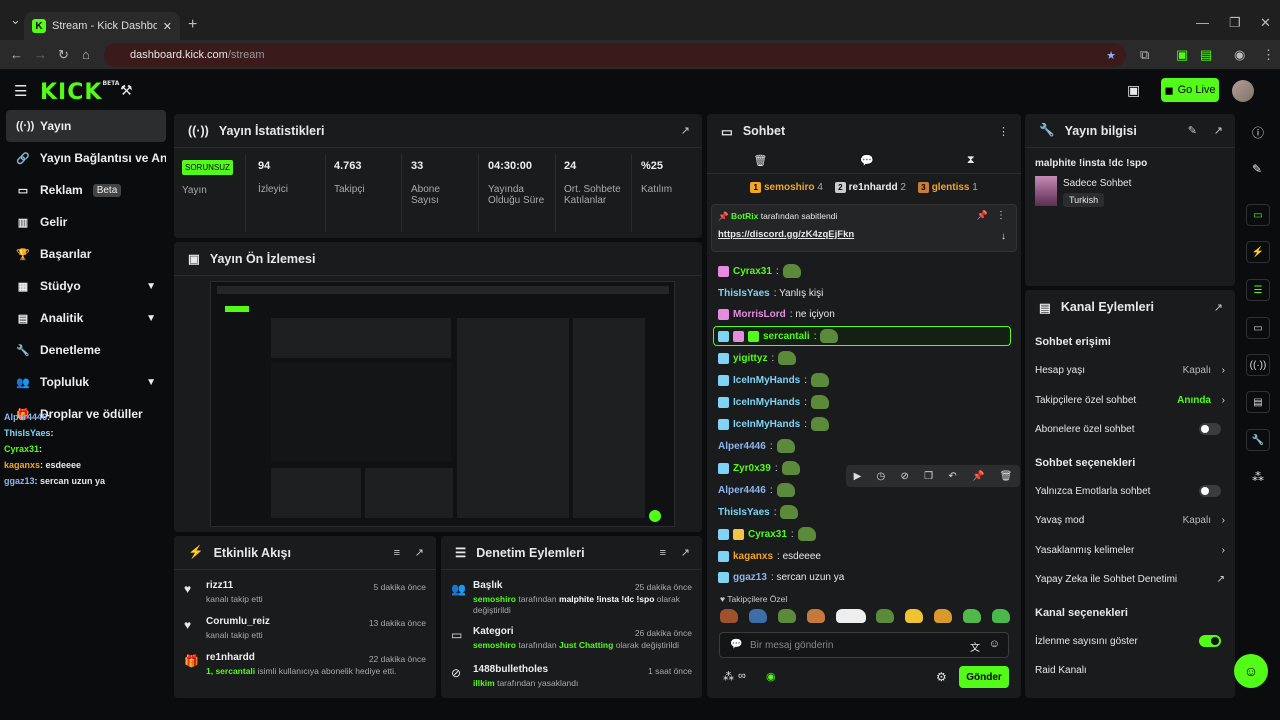  What do you see at coordinates (40, 55) in the screenshot?
I see `forward-icon: →` at bounding box center [40, 55].